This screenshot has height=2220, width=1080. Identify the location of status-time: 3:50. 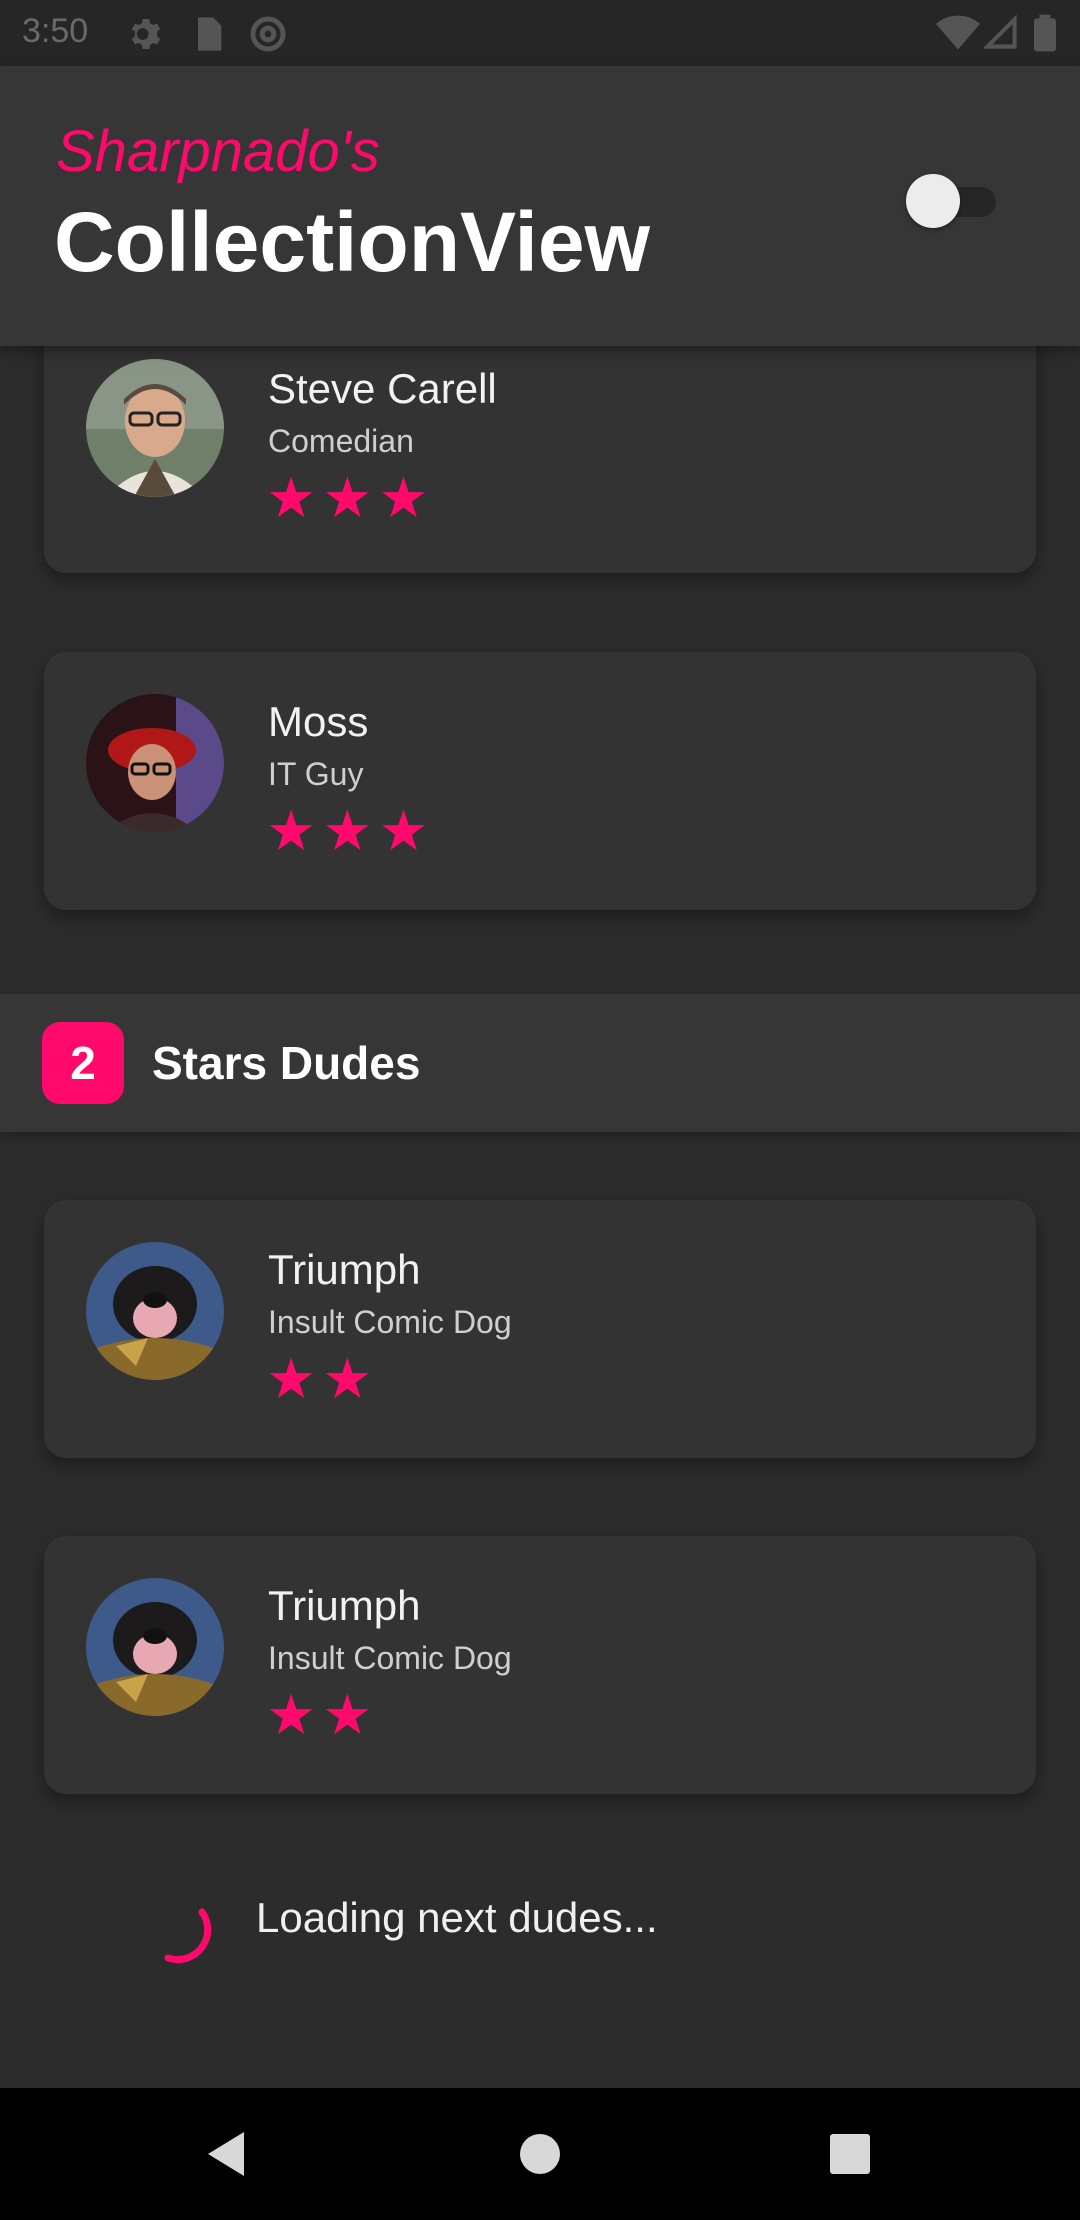
(55, 31).